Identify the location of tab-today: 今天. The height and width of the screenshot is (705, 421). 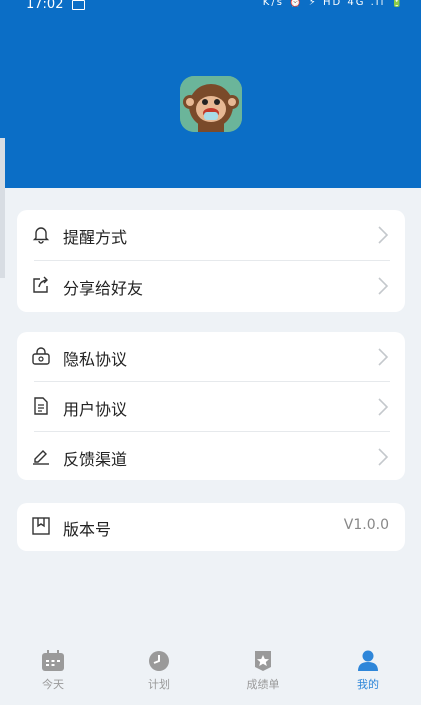
(53, 671).